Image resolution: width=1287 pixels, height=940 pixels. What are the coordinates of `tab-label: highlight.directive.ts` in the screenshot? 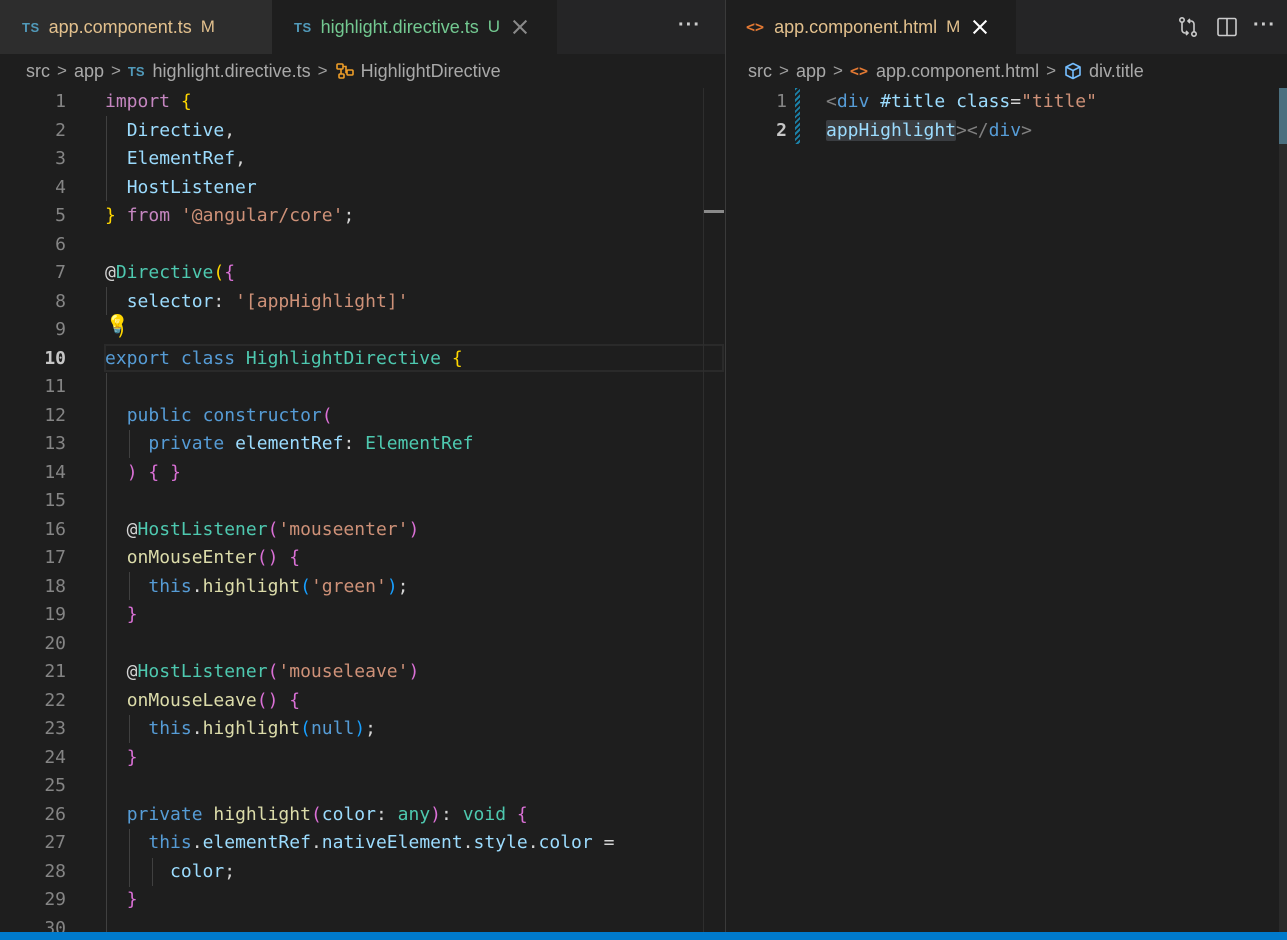 It's located at (399, 26).